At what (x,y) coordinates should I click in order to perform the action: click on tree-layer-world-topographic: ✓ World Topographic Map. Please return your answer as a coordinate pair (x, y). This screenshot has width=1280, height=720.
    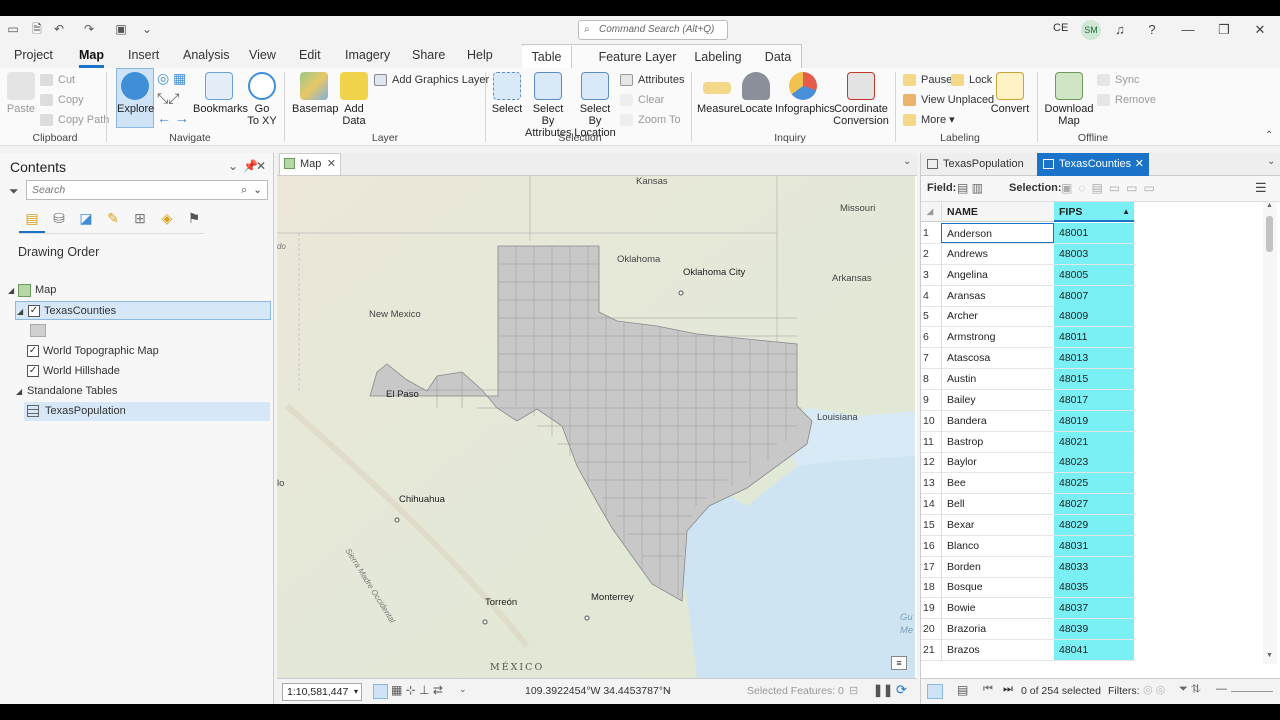
    Looking at the image, I should click on (143, 351).